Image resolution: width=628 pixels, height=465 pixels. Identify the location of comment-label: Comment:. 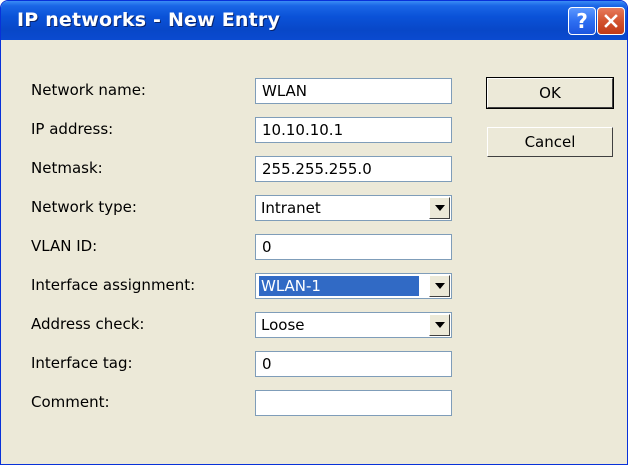
(70, 402).